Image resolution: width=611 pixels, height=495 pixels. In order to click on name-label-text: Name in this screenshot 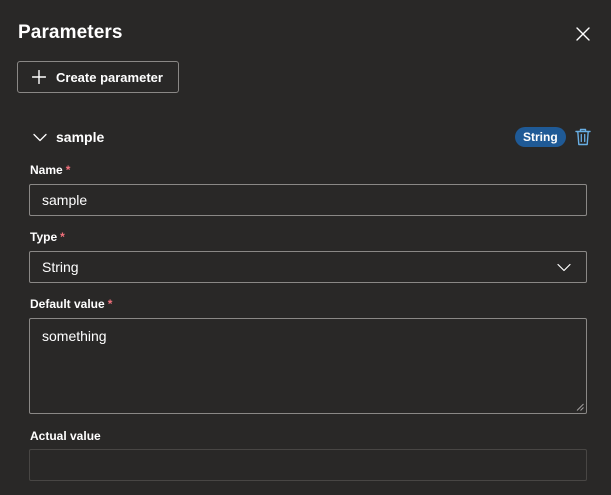, I will do `click(46, 170)`.